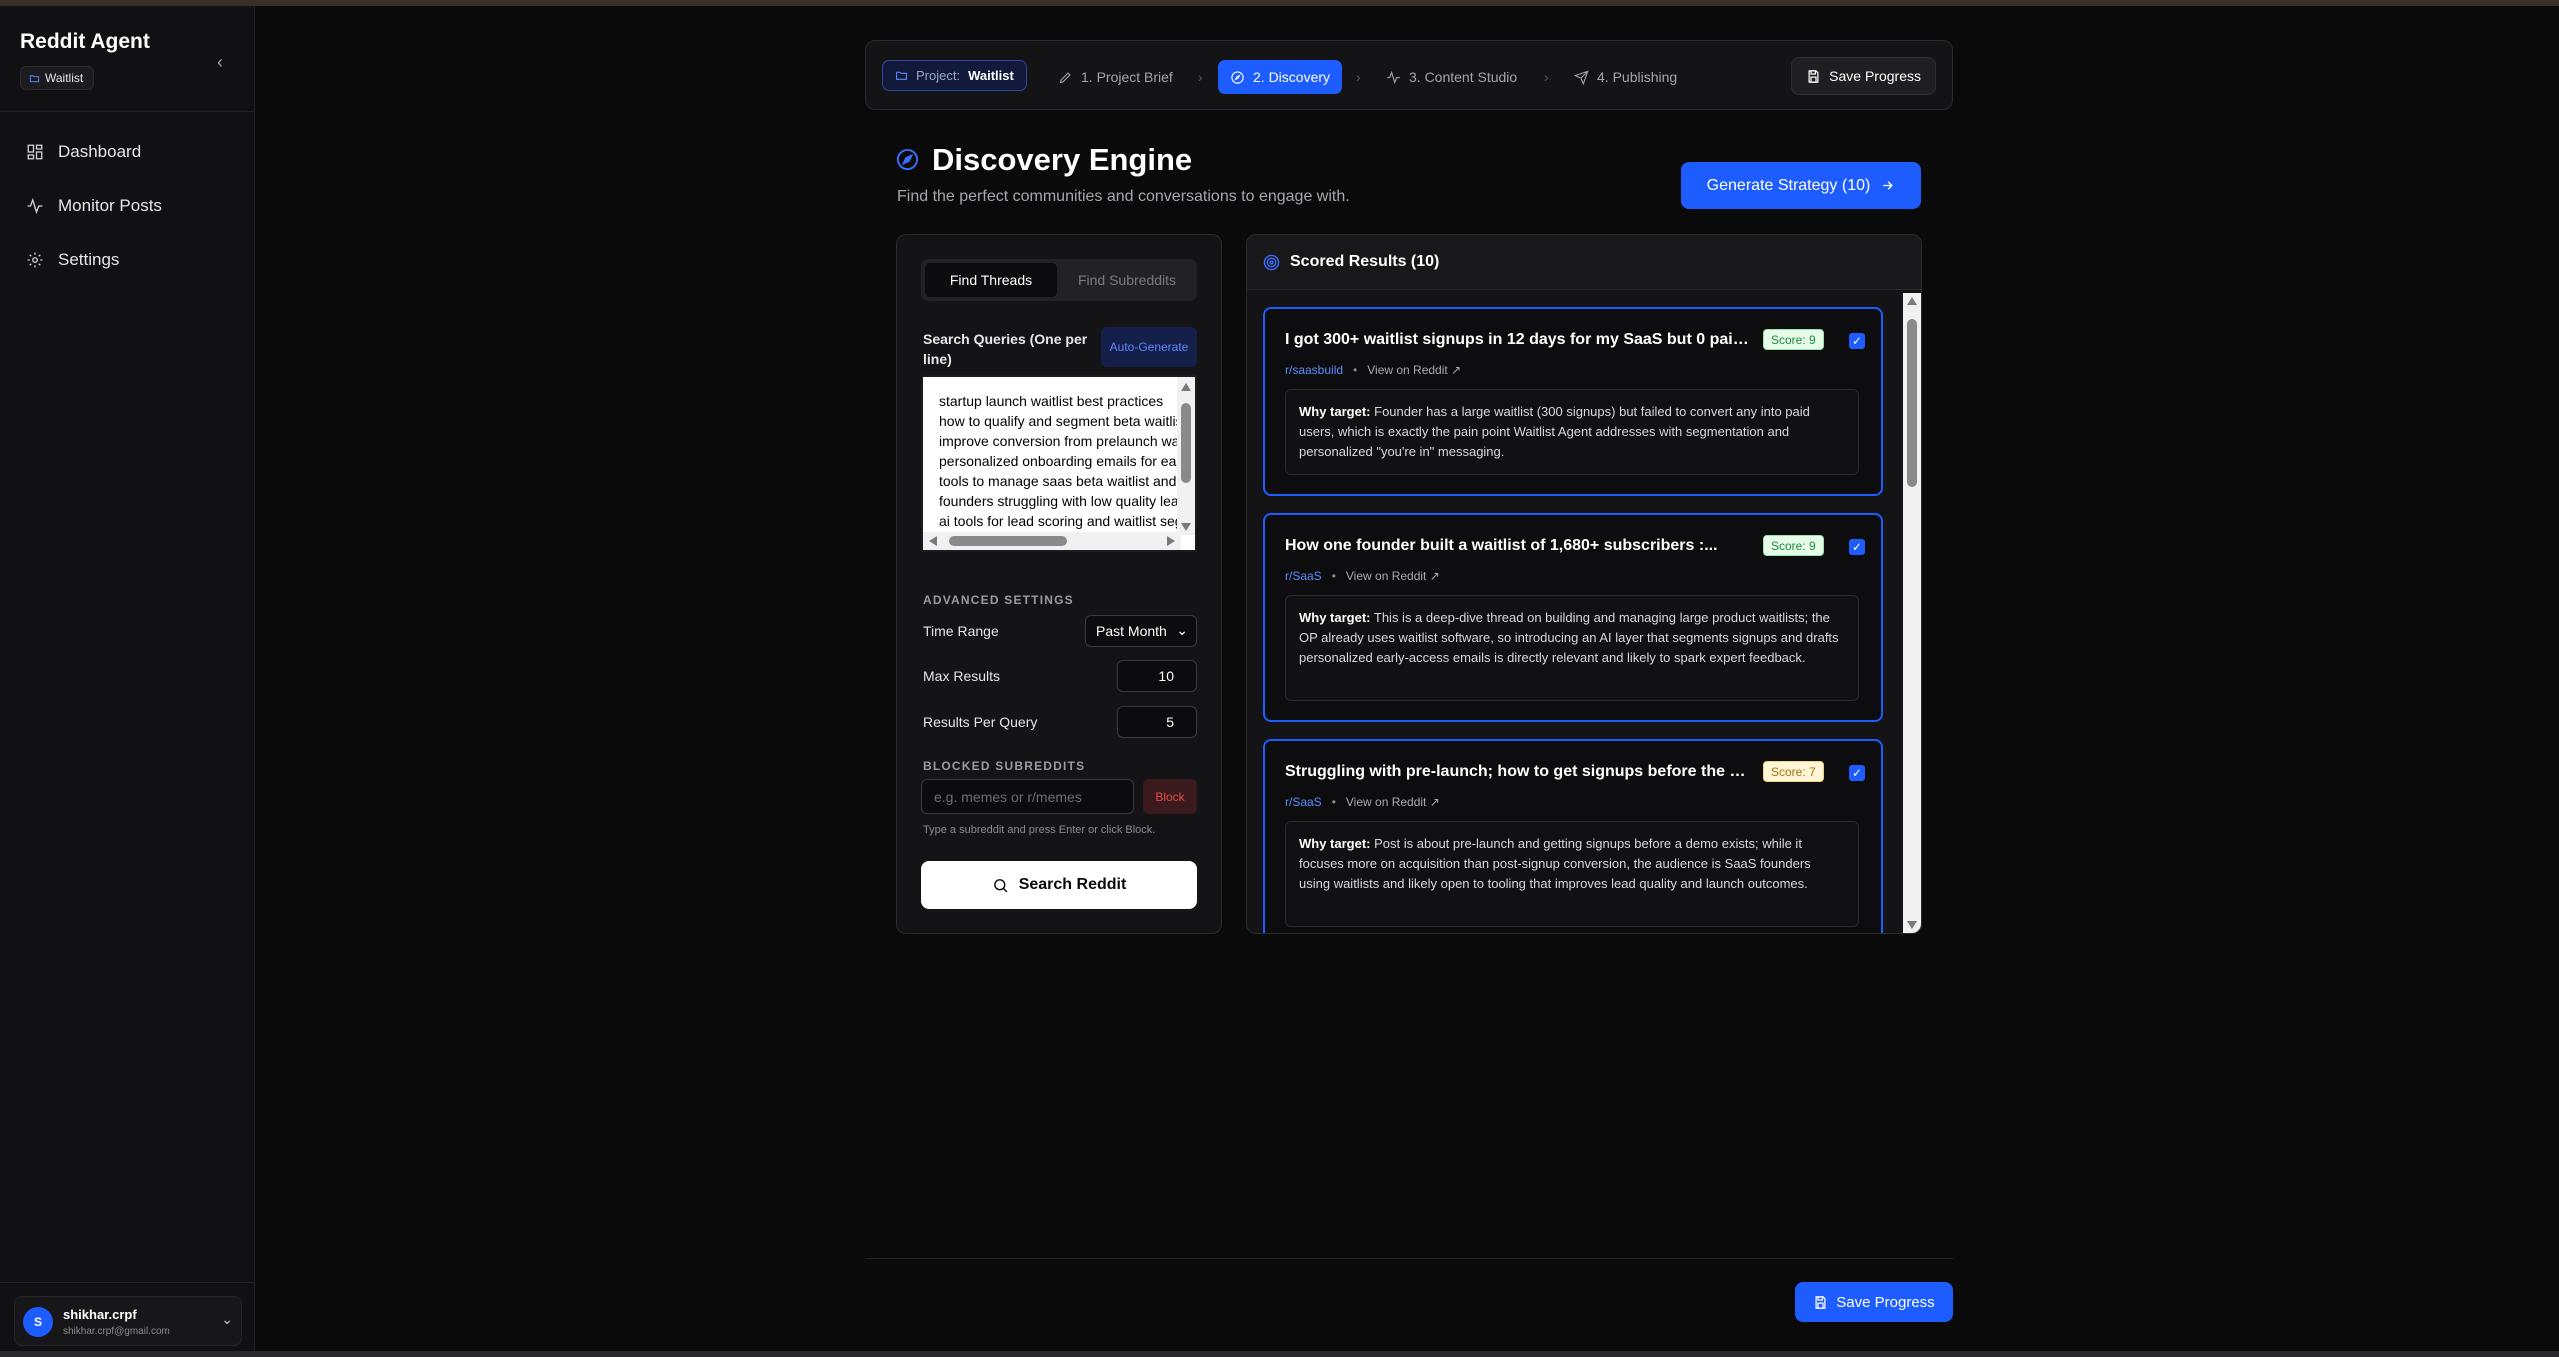  I want to click on sidebar-item-monitor-posts: Monitor Posts, so click(128, 206).